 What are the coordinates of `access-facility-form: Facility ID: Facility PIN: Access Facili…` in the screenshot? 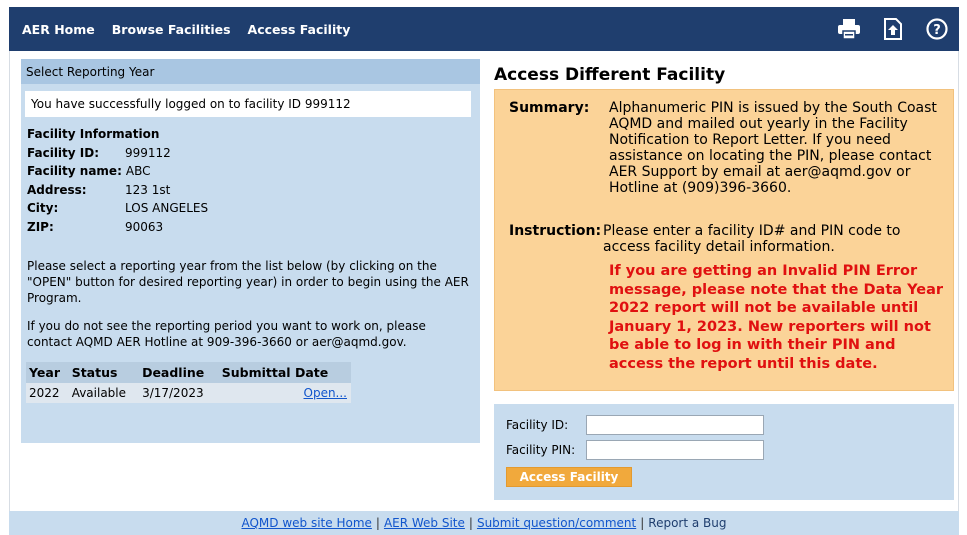 It's located at (724, 452).